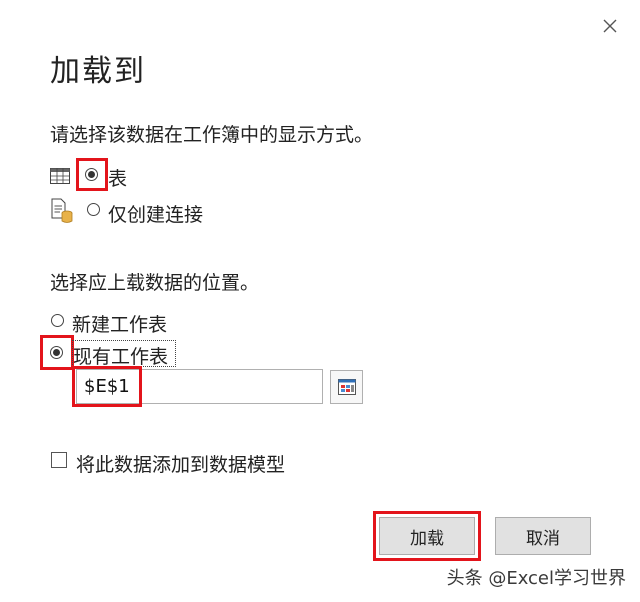 The height and width of the screenshot is (602, 640). I want to click on load-button: 加载, so click(427, 536).